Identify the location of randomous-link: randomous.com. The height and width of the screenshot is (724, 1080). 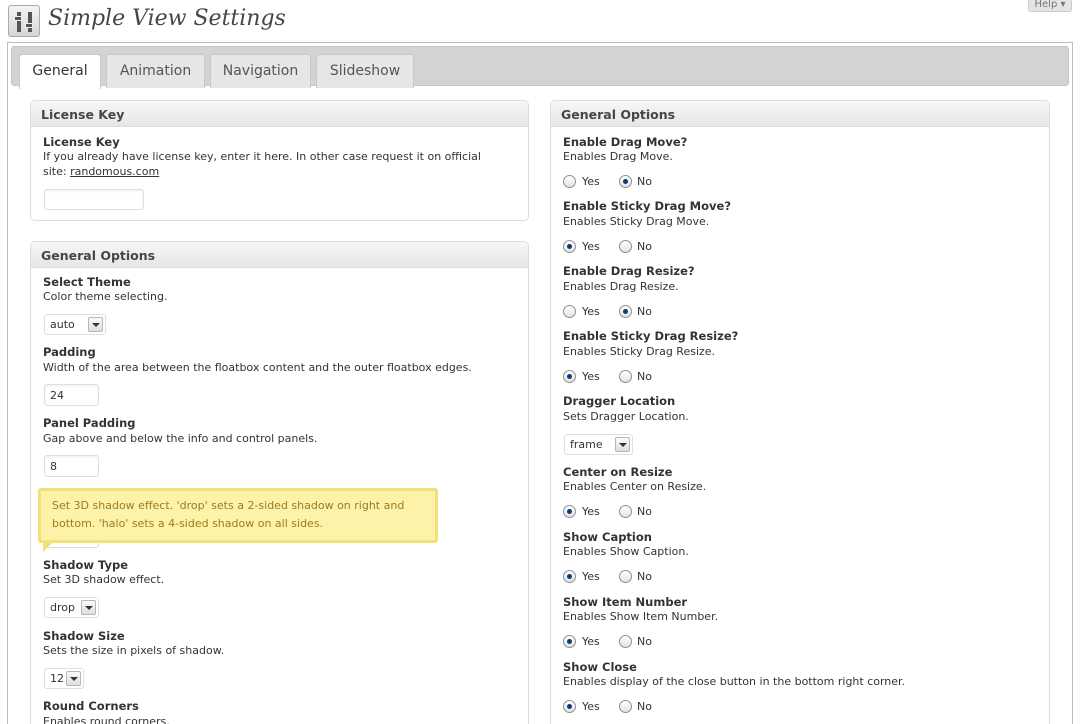
(114, 171).